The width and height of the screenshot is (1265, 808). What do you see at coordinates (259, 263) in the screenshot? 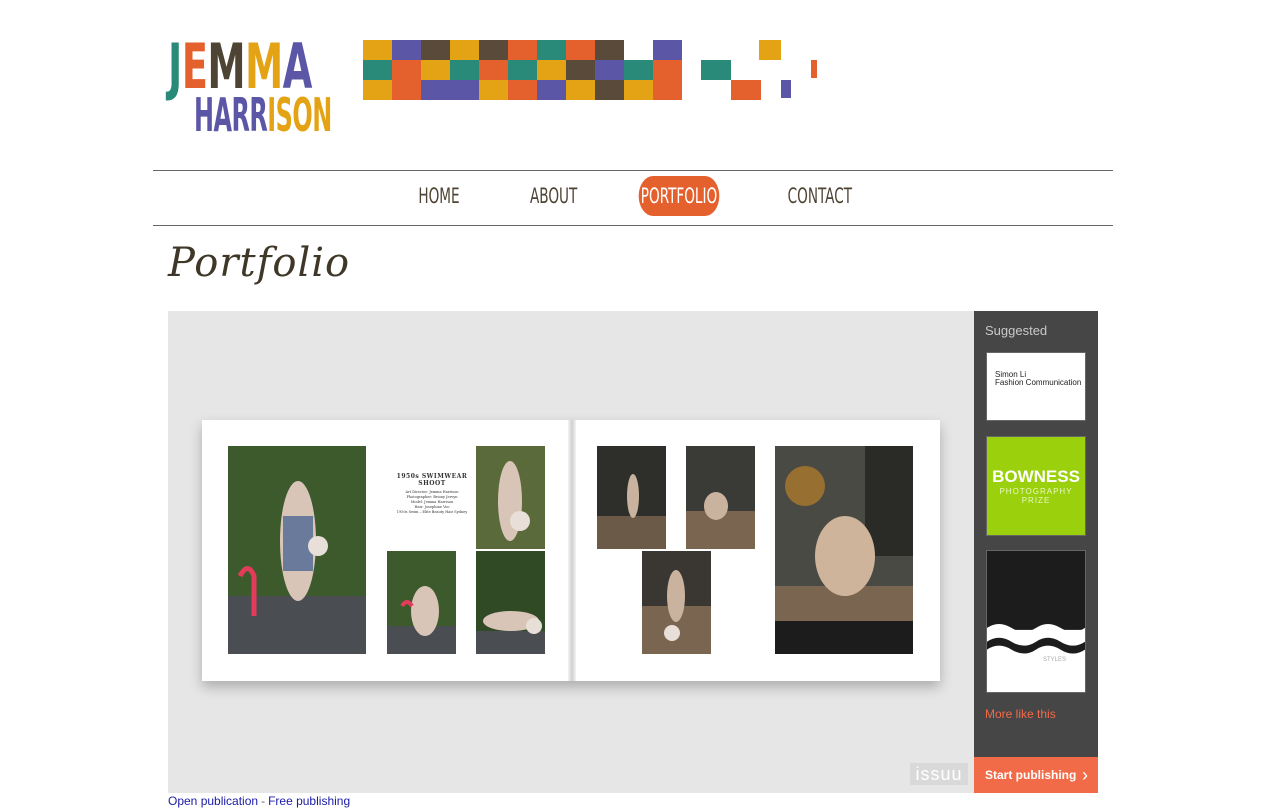
I see `page-title: Portfolio` at bounding box center [259, 263].